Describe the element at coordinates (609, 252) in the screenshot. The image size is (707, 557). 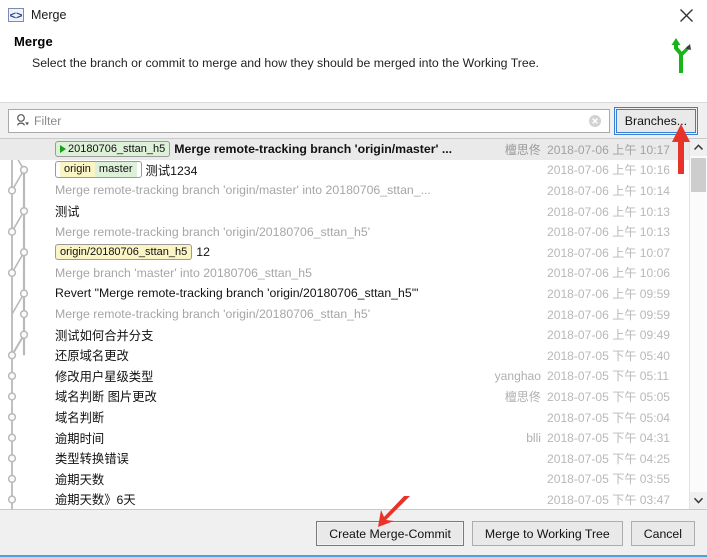
I see `commit-date: 2018-07-06 上午 10:07` at that location.